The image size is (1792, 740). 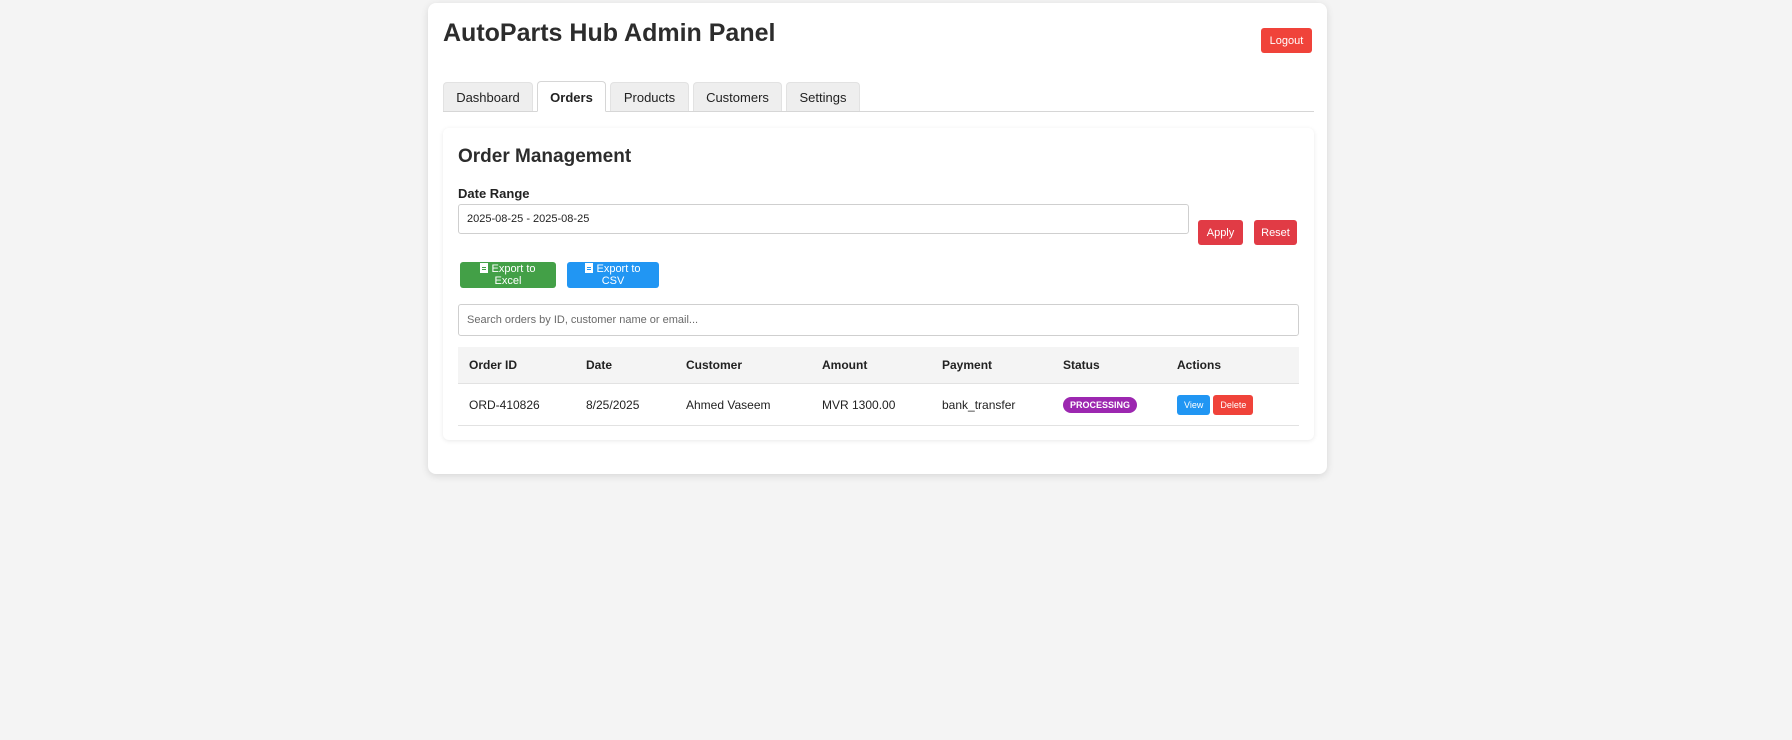 What do you see at coordinates (618, 275) in the screenshot?
I see `export-csv-label: Export to CSV` at bounding box center [618, 275].